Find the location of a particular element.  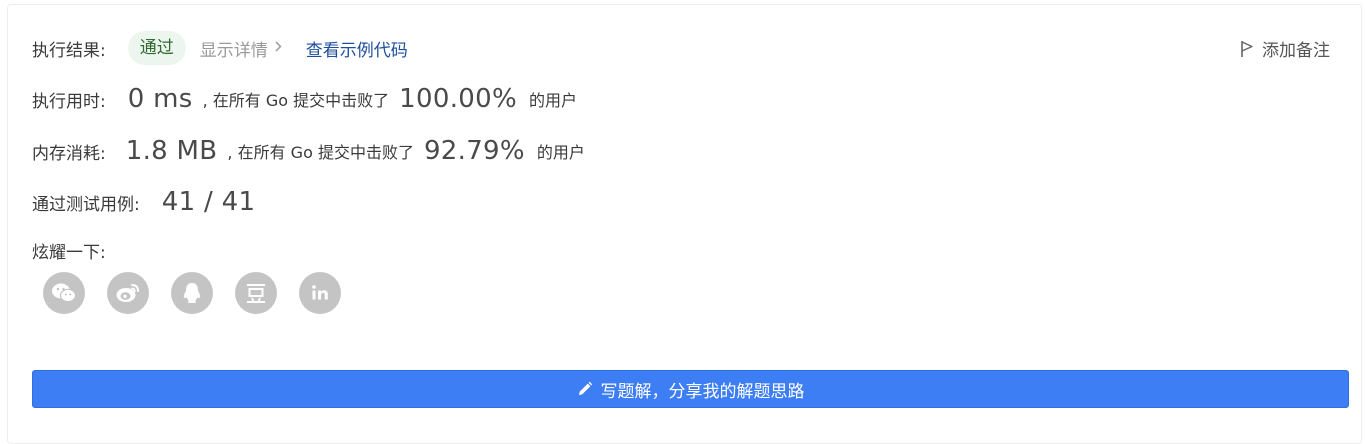

runtime-percent: 100.00% is located at coordinates (458, 99).